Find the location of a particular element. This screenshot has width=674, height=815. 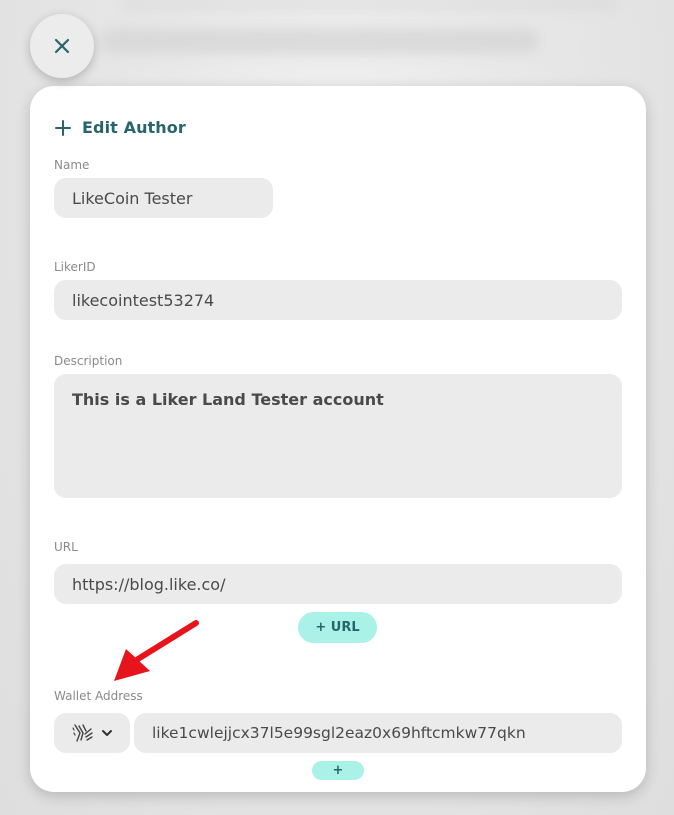

add-url-button: + URL is located at coordinates (337, 627).